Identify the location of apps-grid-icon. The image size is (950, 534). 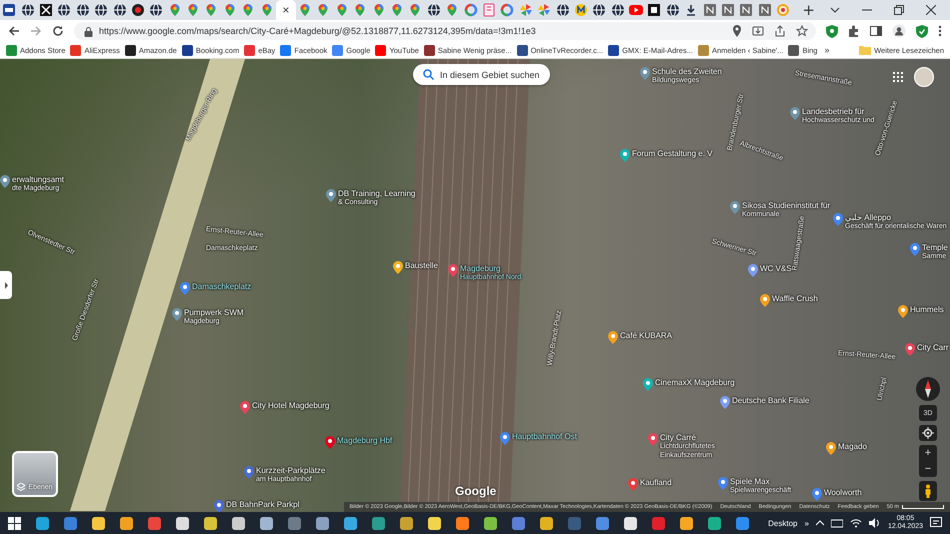
(898, 77).